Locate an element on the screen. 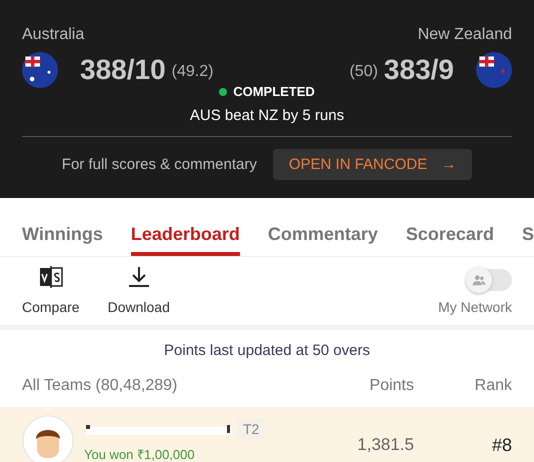 The height and width of the screenshot is (462, 534). column-header: Rank is located at coordinates (493, 386).